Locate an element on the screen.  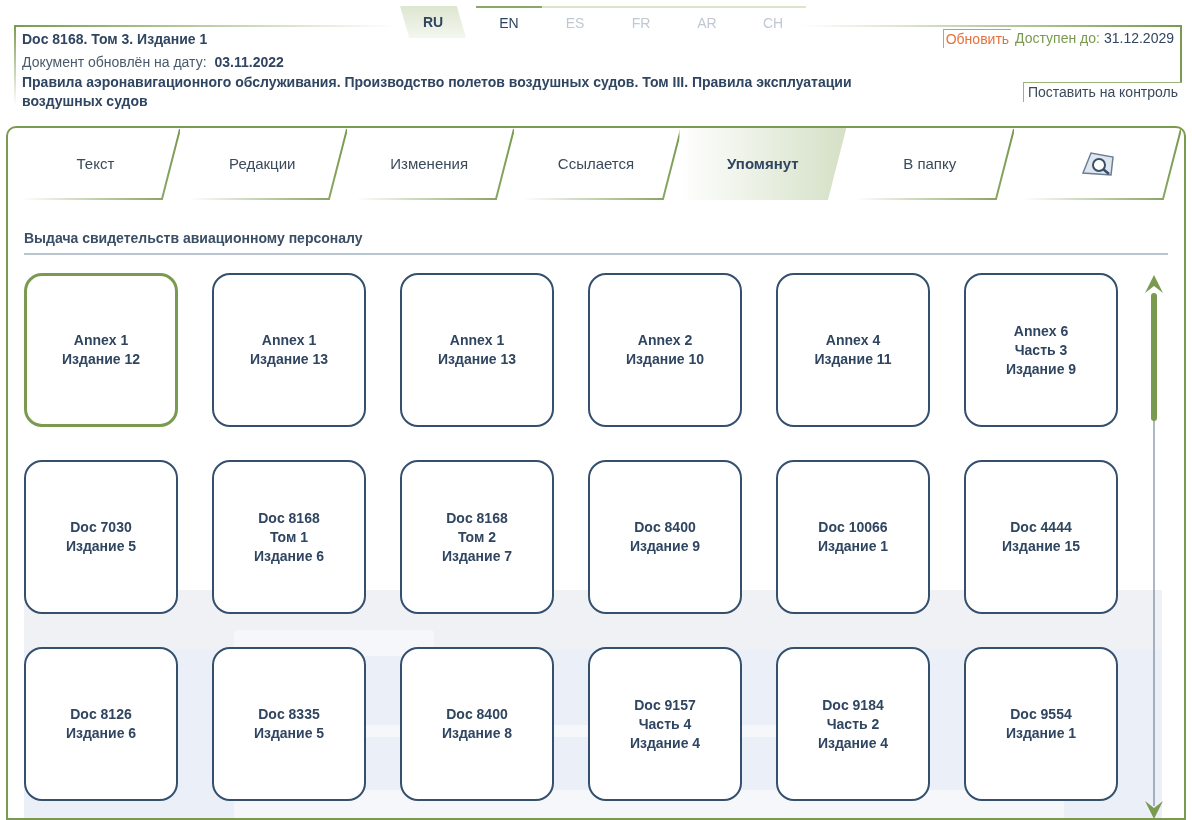
tab: Изменения is located at coordinates (429, 164).